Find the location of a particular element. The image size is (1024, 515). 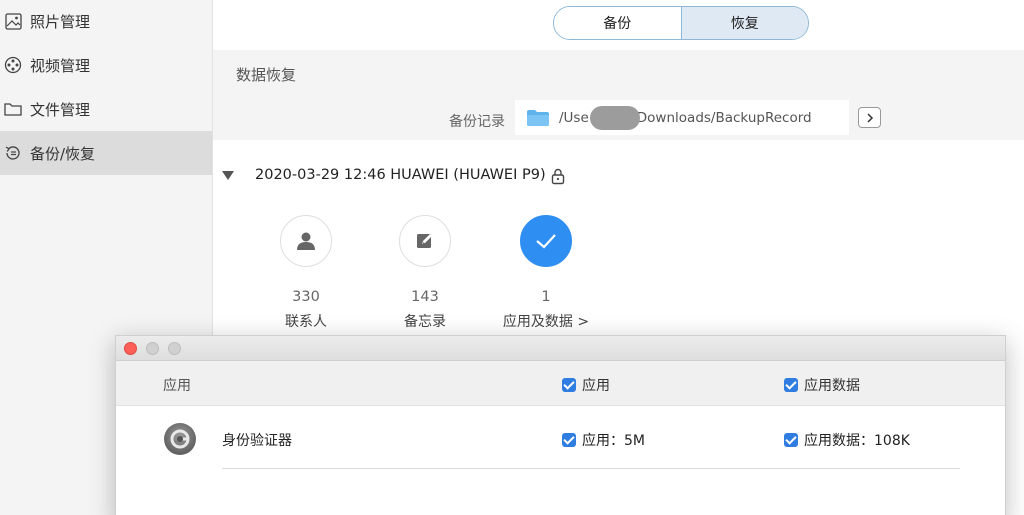

category-apps-data: 1 应用及数据 > is located at coordinates (546, 273).